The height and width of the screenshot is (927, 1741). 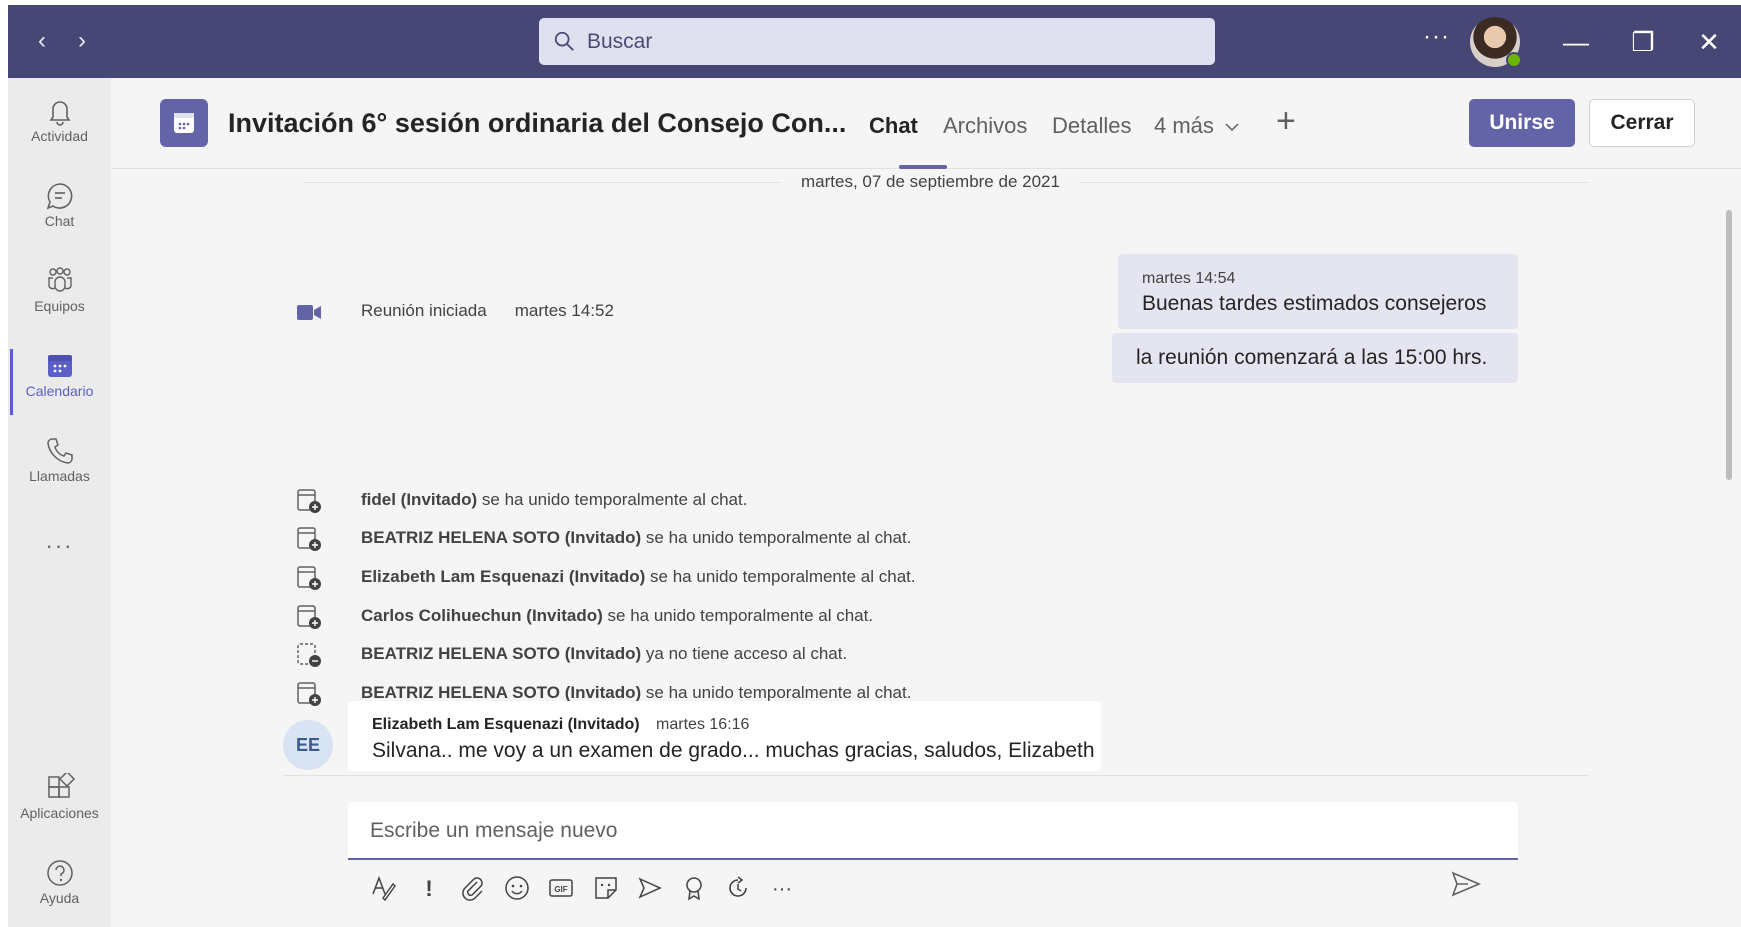 What do you see at coordinates (564, 41) in the screenshot?
I see `search-icon` at bounding box center [564, 41].